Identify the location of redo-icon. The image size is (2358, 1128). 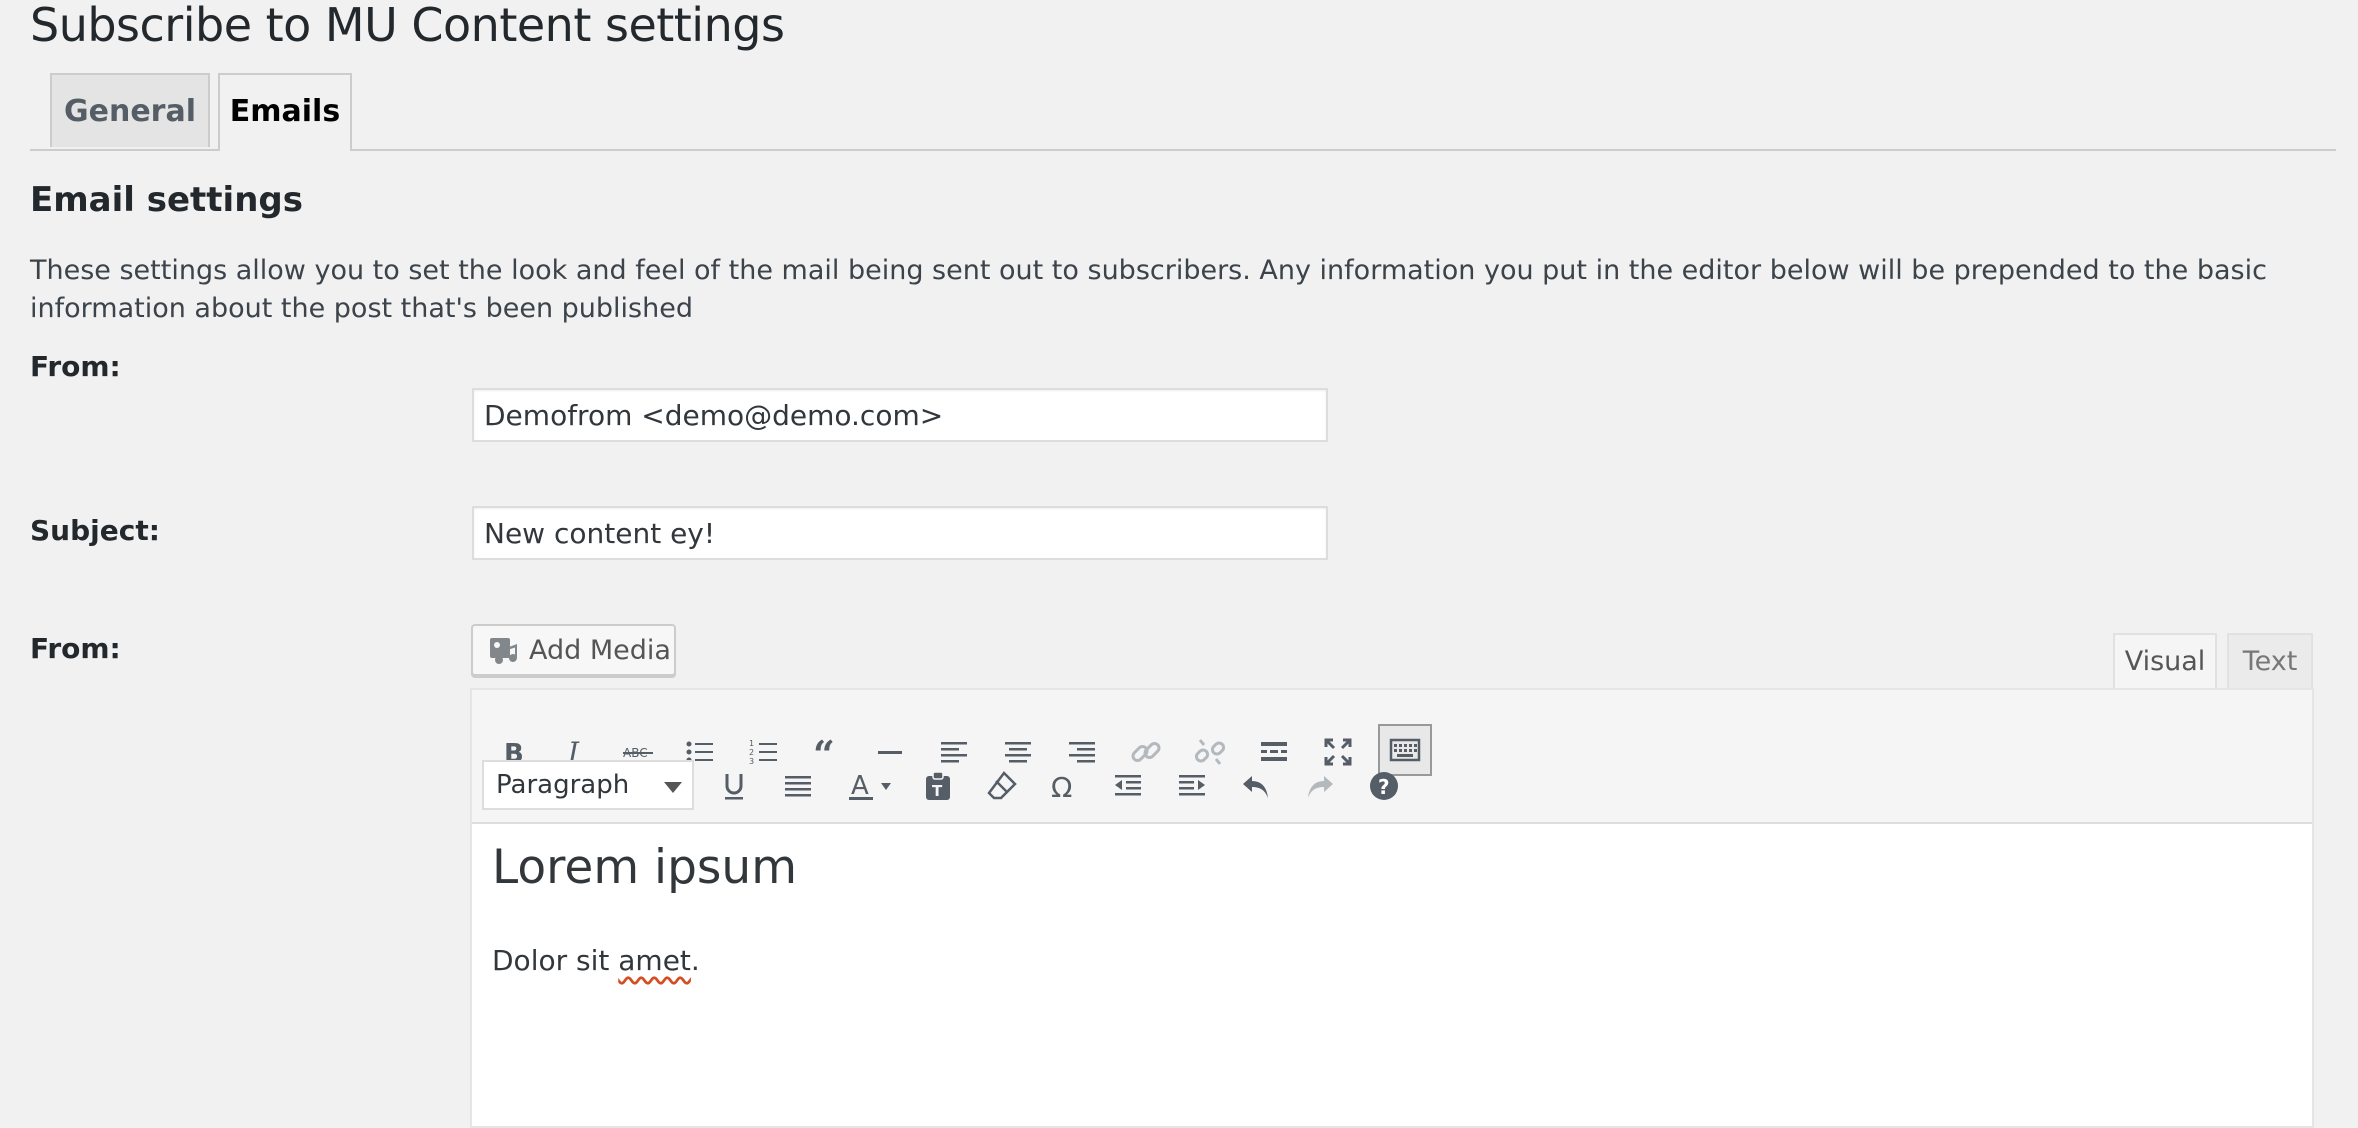
(1320, 787).